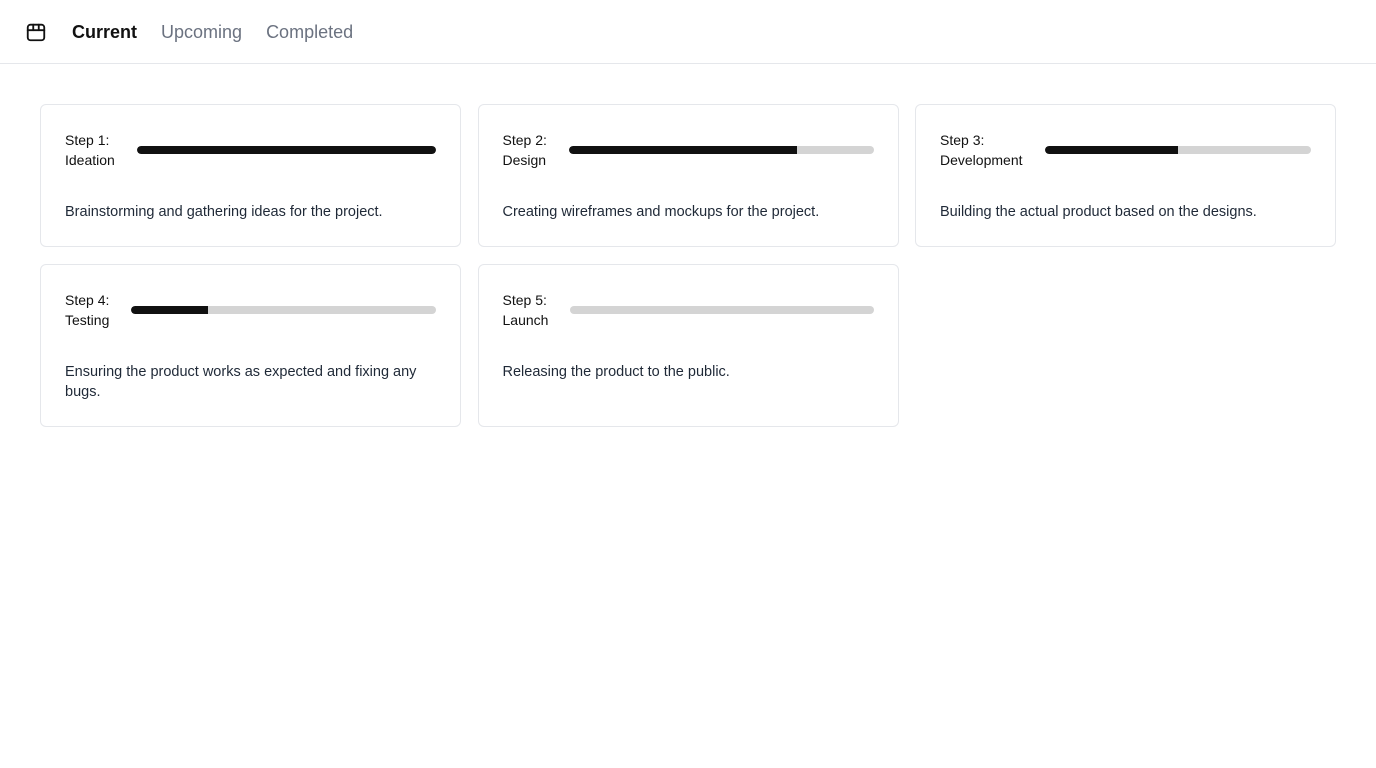  I want to click on step-title: Step 4: Testing, so click(87, 310).